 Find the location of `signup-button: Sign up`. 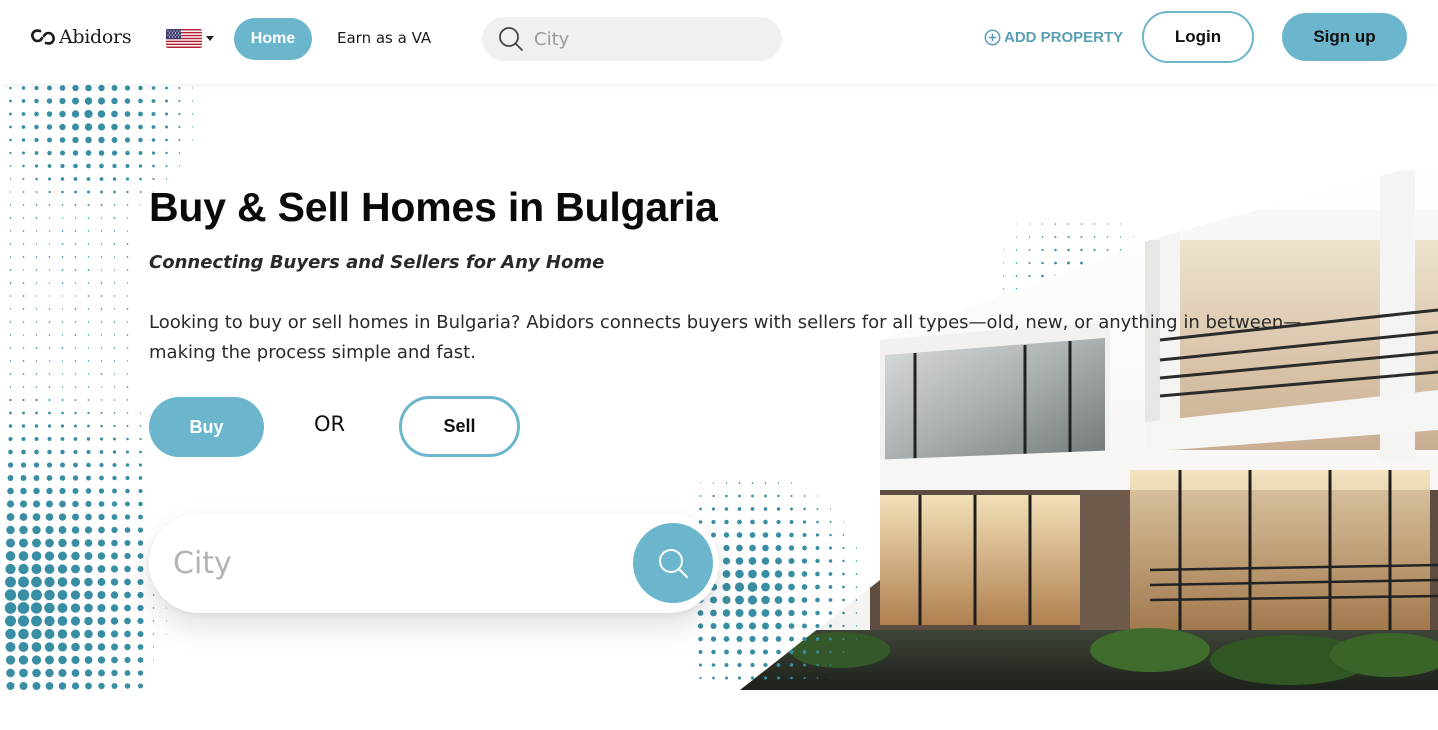

signup-button: Sign up is located at coordinates (1344, 37).